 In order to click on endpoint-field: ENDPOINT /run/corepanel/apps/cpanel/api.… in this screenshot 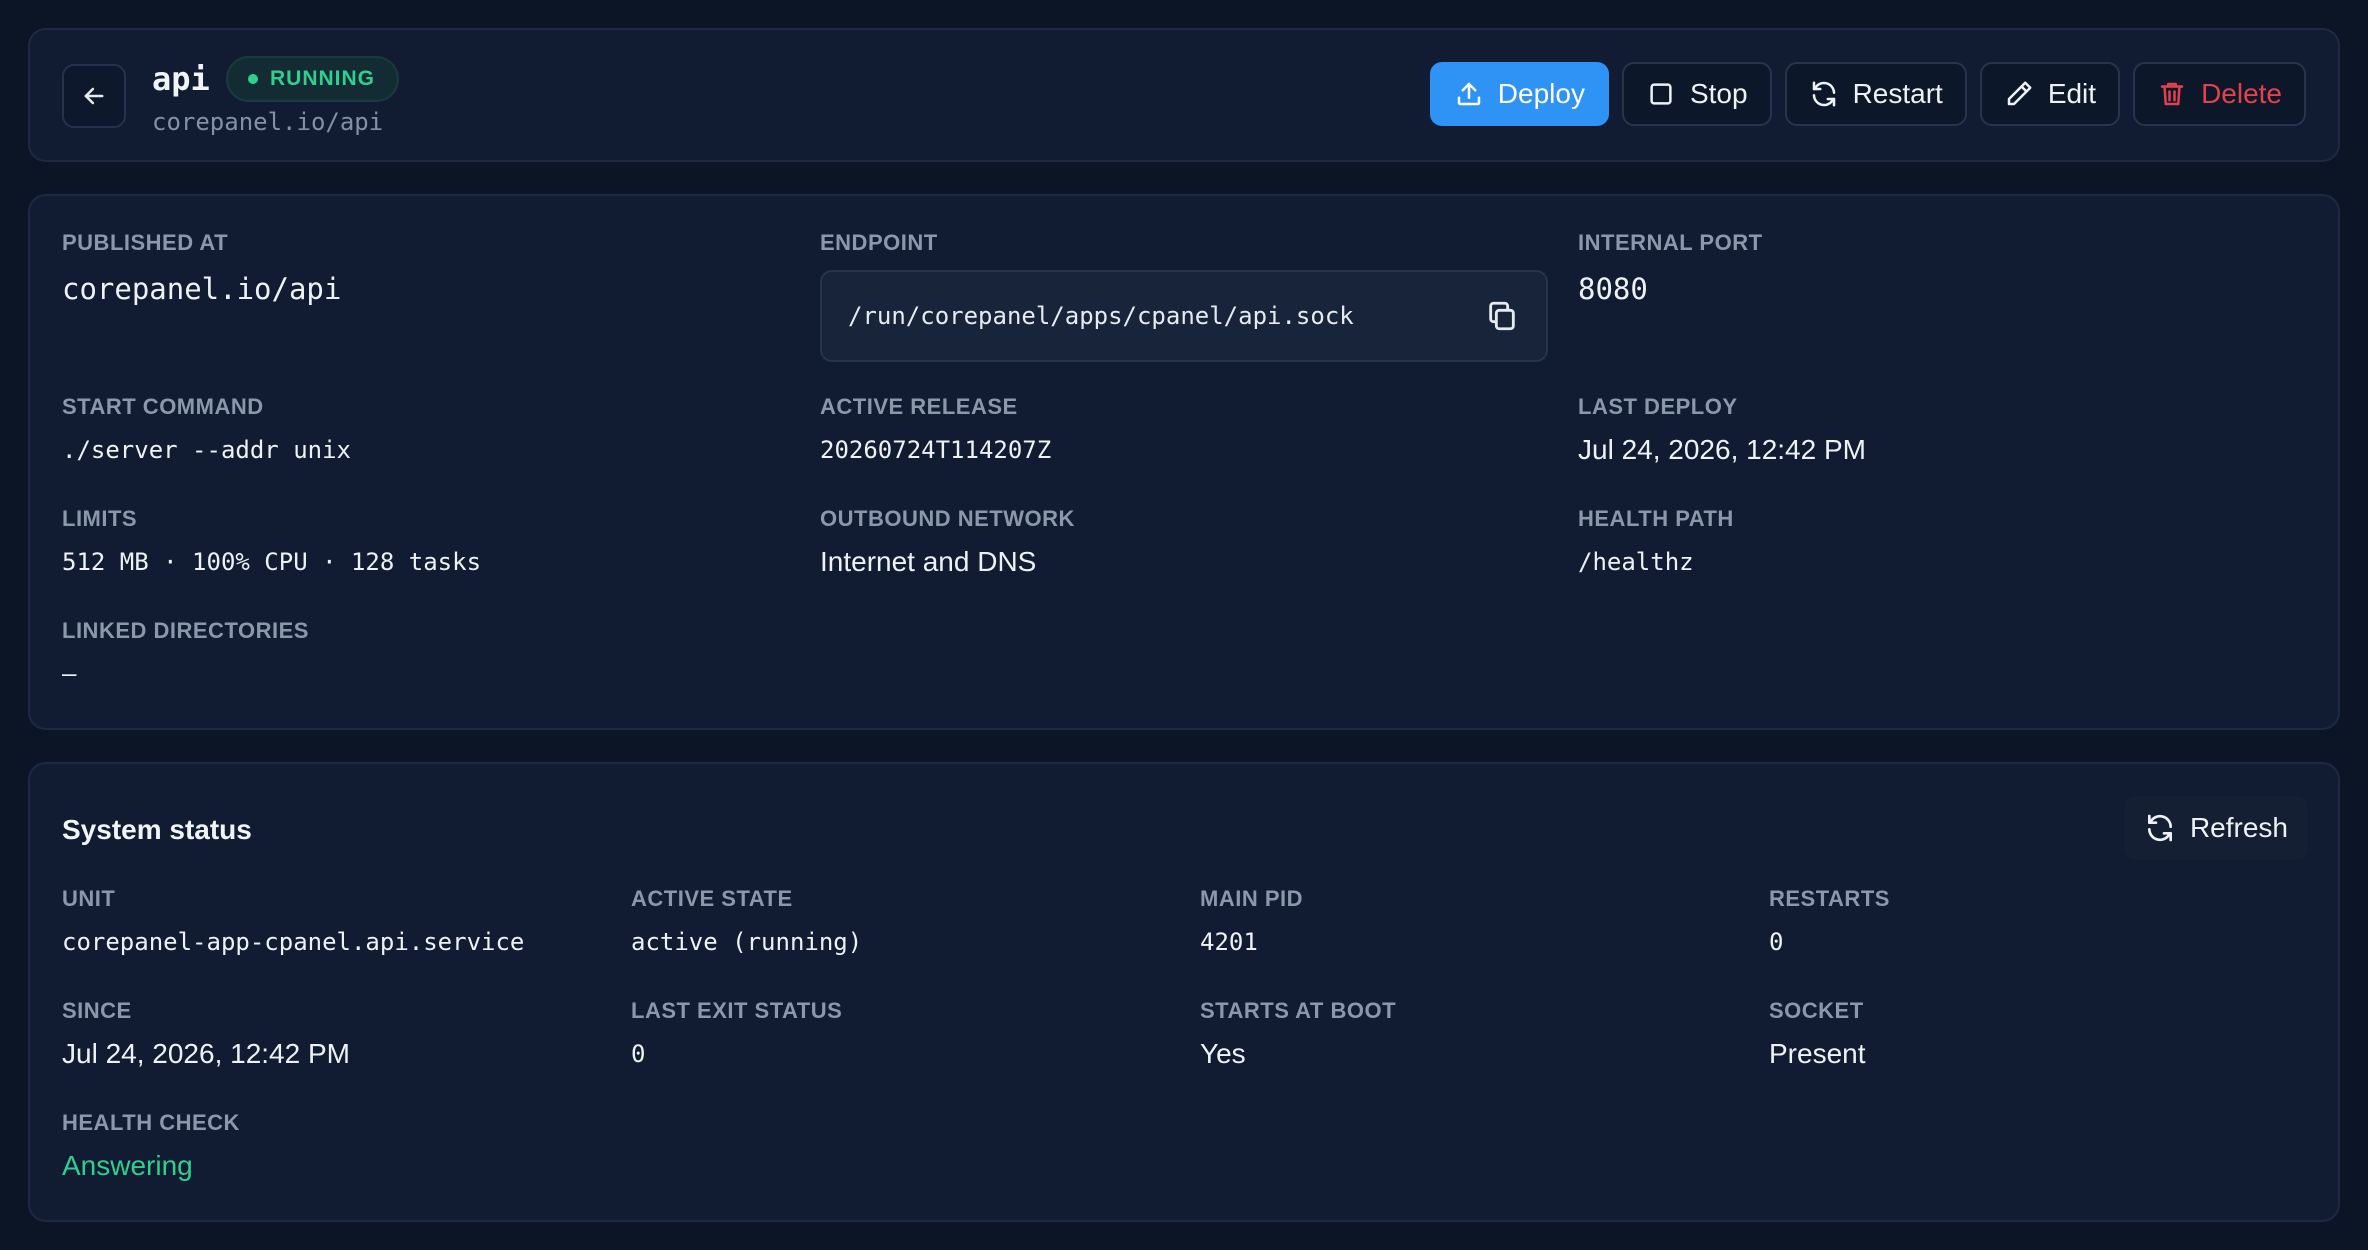, I will do `click(1184, 296)`.